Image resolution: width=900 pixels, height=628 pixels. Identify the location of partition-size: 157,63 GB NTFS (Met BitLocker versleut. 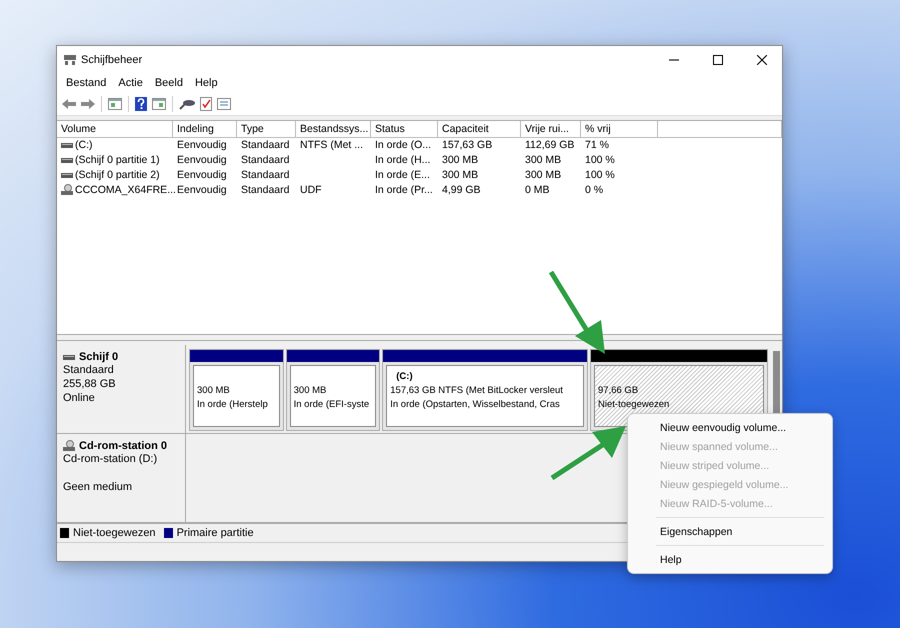
(476, 391).